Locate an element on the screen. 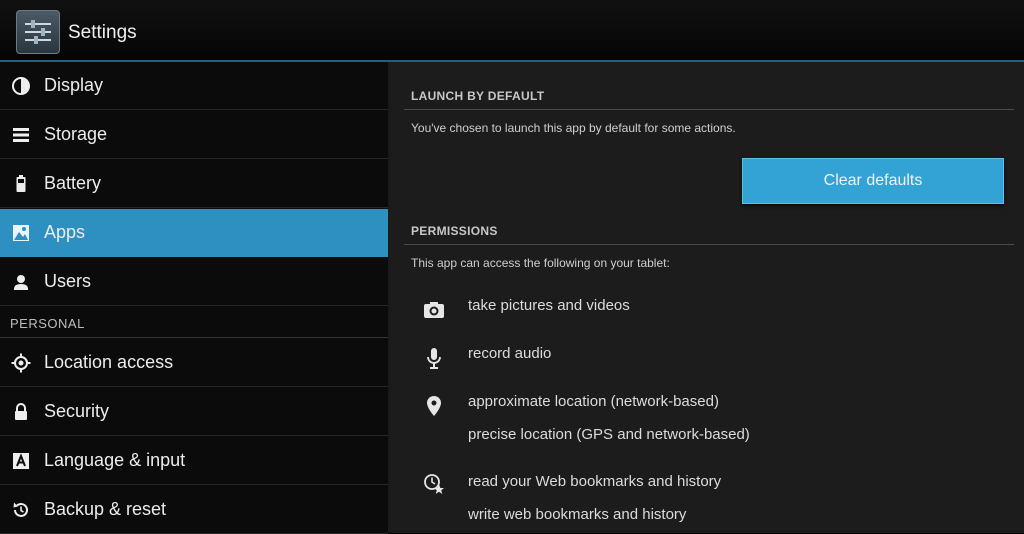 This screenshot has height=534, width=1024. launch-by-default-title: LAUNCH BY DEFAULT is located at coordinates (478, 96).